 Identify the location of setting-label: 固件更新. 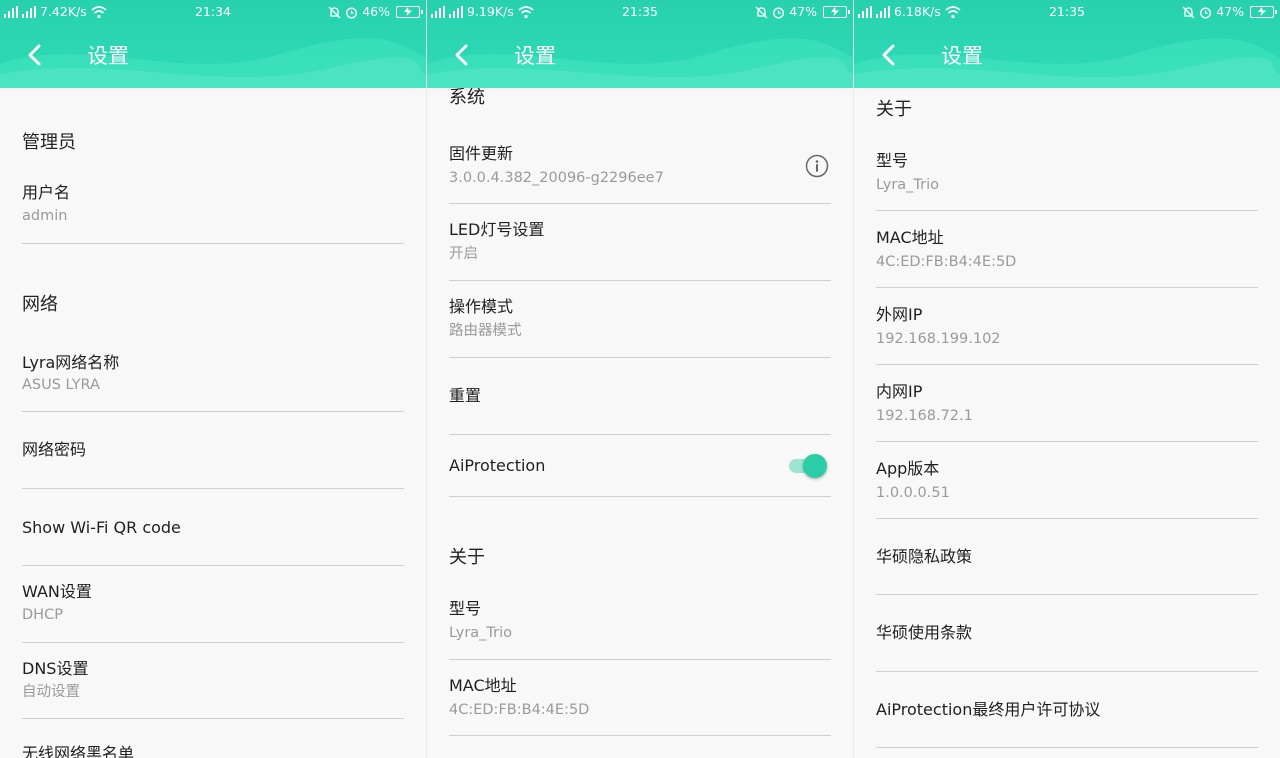
(481, 153).